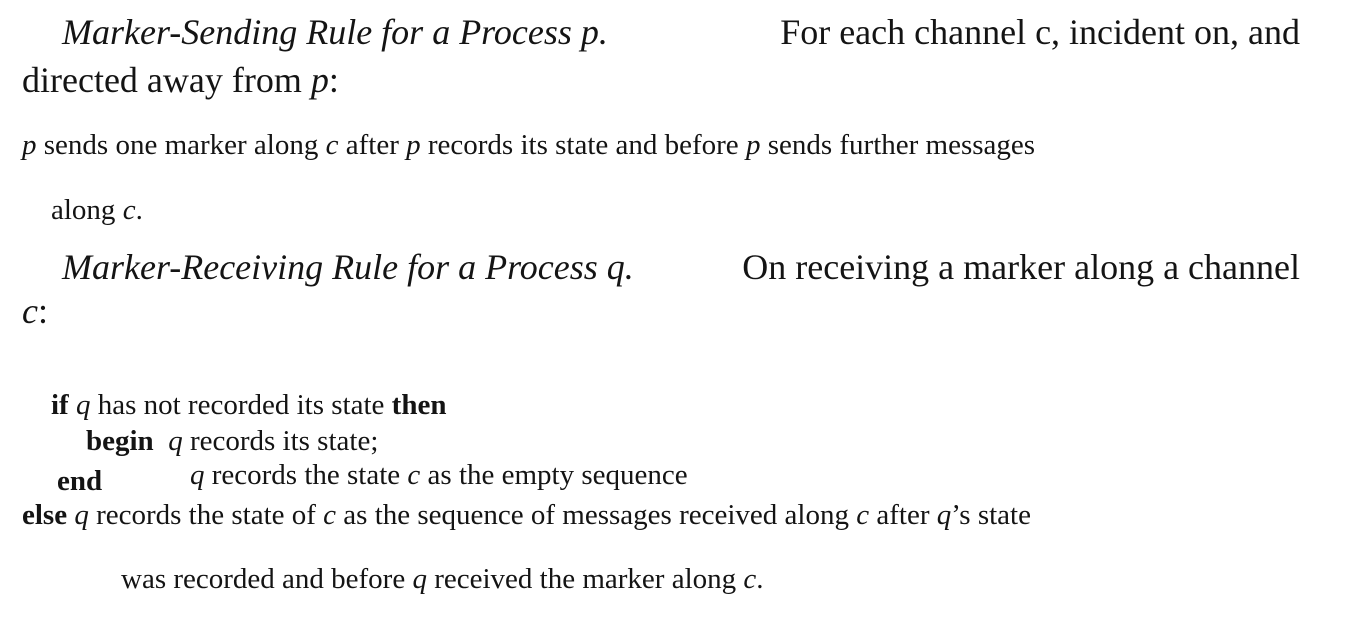 The height and width of the screenshot is (624, 1362). I want to click on text: sends one marker along, so click(181, 145).